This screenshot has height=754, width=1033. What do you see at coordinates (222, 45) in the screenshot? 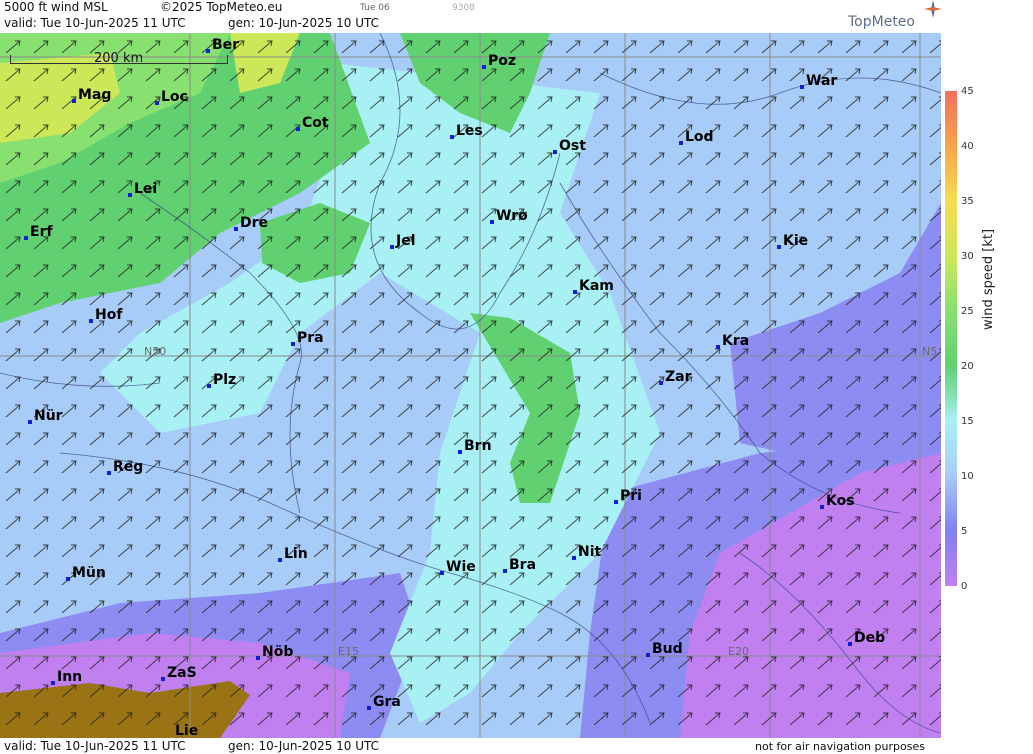
I see `city-label: Ber` at bounding box center [222, 45].